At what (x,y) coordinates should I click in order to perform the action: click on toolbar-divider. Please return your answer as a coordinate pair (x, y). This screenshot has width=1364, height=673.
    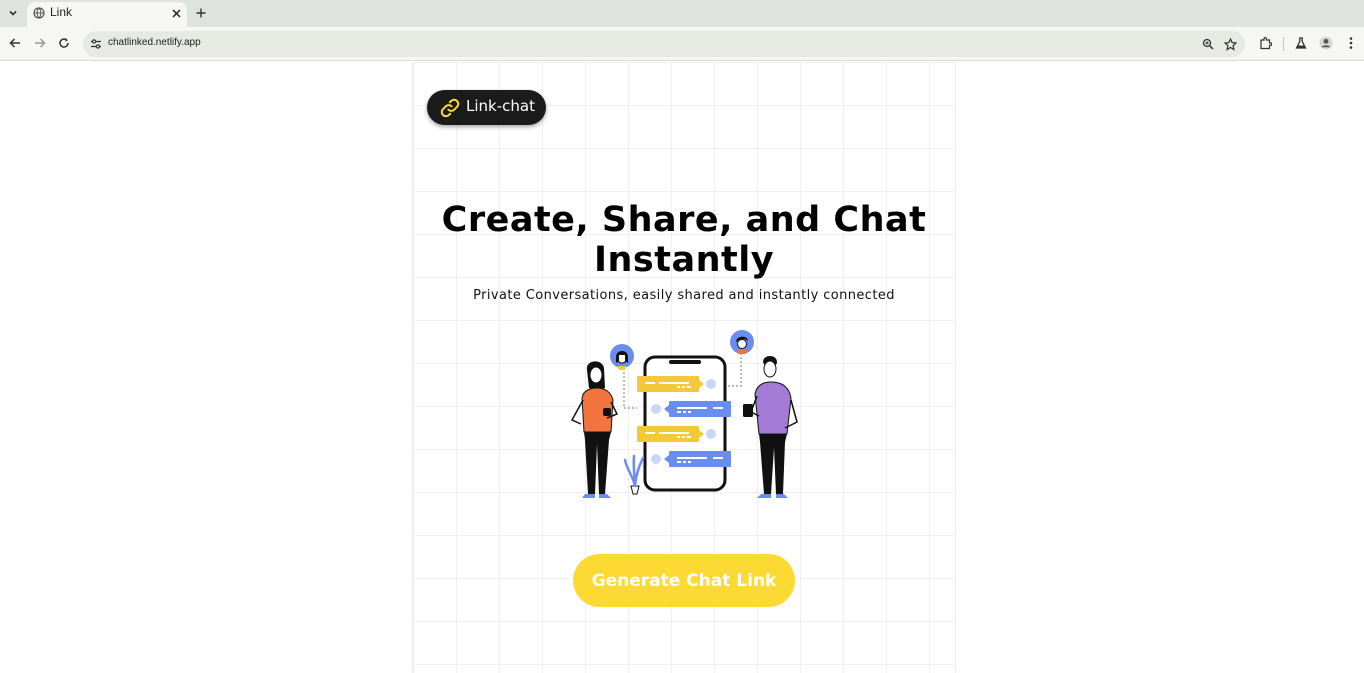
    Looking at the image, I should click on (1283, 44).